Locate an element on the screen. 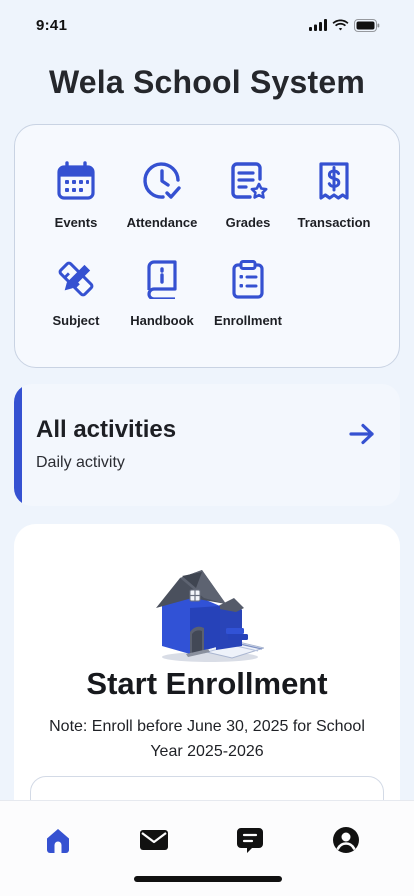 The height and width of the screenshot is (896, 414). status-time: 9:41 is located at coordinates (52, 25).